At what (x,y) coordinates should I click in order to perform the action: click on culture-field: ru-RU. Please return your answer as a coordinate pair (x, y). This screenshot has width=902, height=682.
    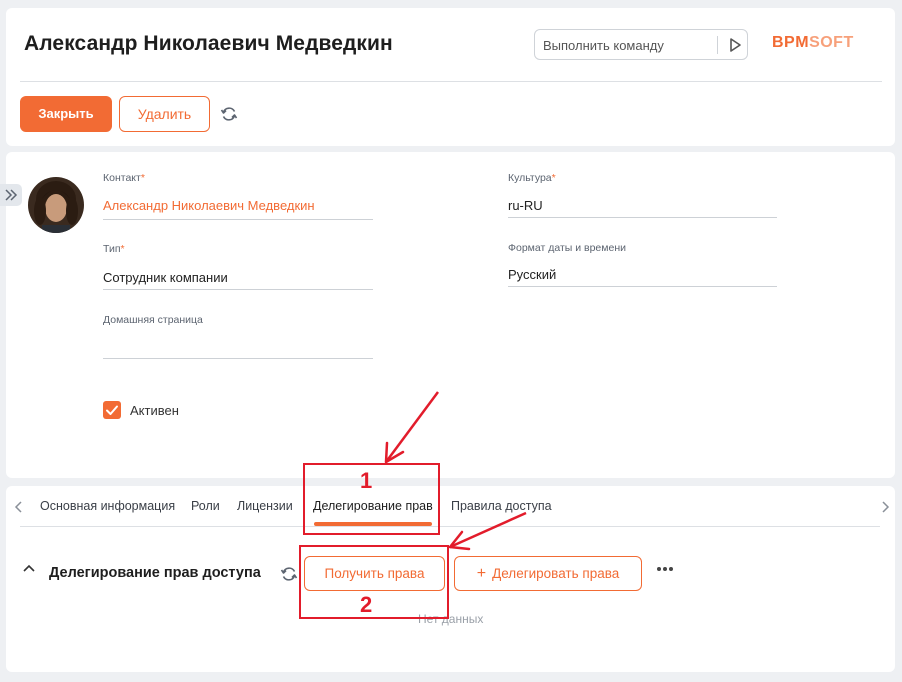
    Looking at the image, I should click on (525, 205).